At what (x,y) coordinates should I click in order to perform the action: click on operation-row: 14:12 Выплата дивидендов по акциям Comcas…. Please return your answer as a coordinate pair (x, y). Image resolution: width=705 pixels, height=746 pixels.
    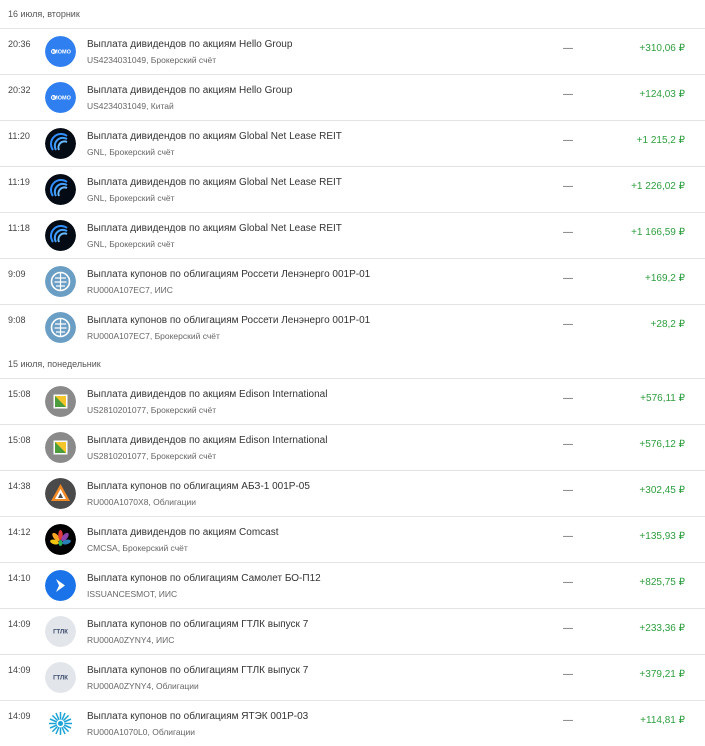
    Looking at the image, I should click on (352, 539).